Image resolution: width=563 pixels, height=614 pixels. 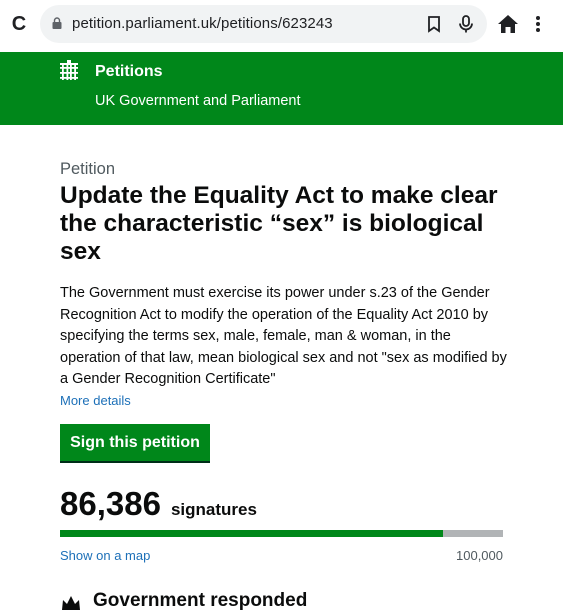 What do you see at coordinates (281, 88) in the screenshot?
I see `site-header: Petitions UK Government and Parliament` at bounding box center [281, 88].